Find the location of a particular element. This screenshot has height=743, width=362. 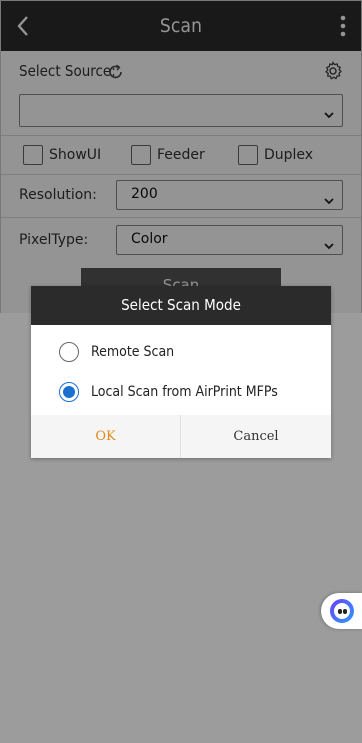

remote-scan-option: Remote Scan is located at coordinates (116, 352).